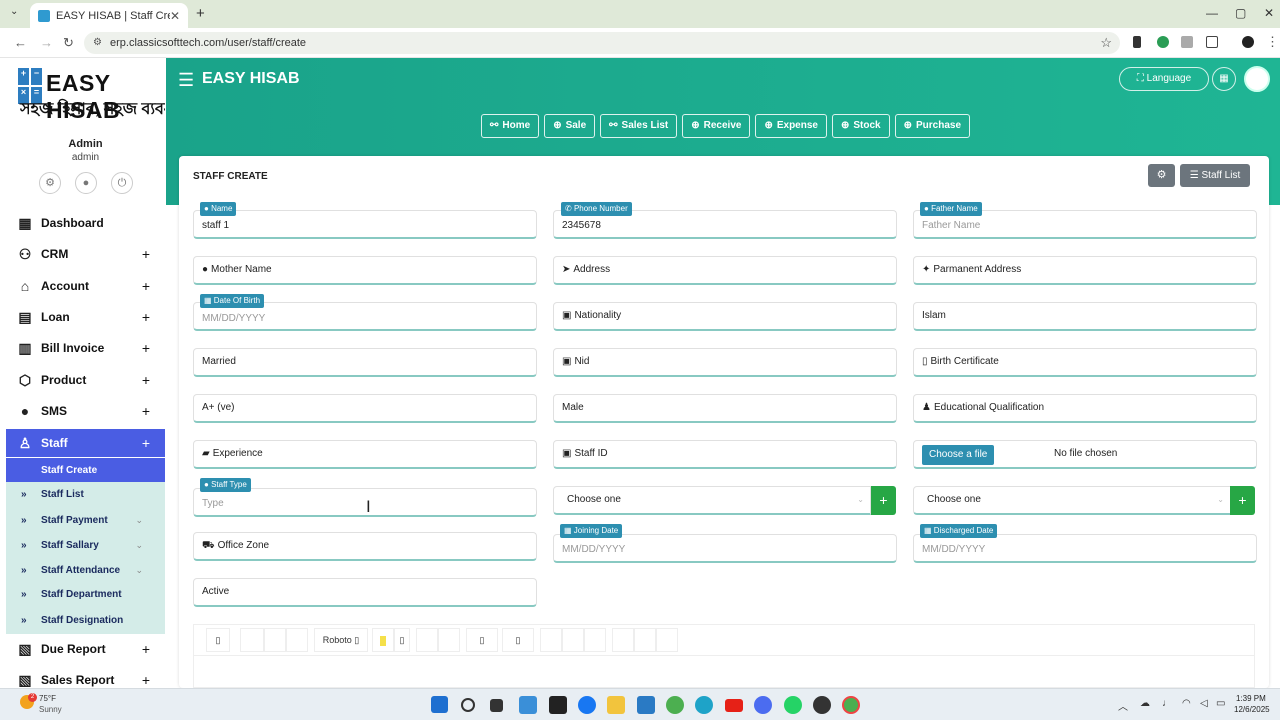  Describe the element at coordinates (449, 640) in the screenshot. I see `editor-ordered-list-button` at that location.